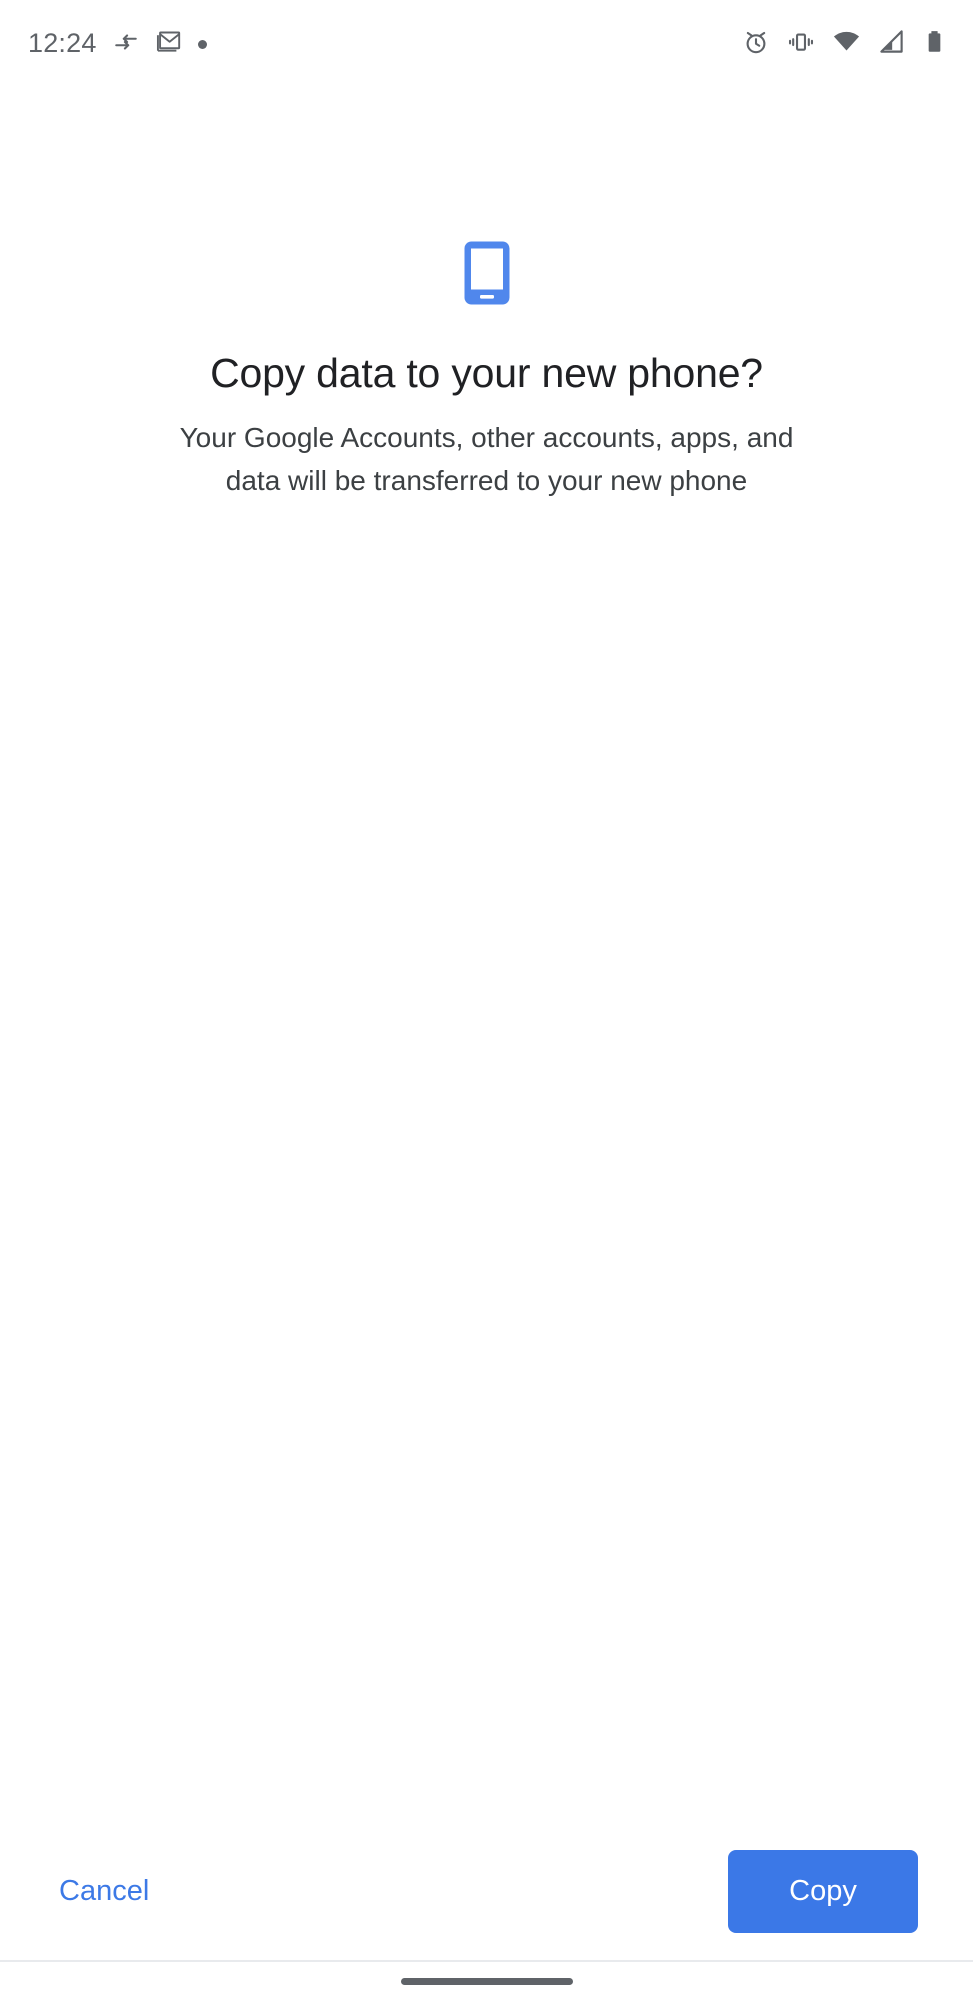 This screenshot has height=1999, width=973. What do you see at coordinates (202, 44) in the screenshot?
I see `notification-dot-icon` at bounding box center [202, 44].